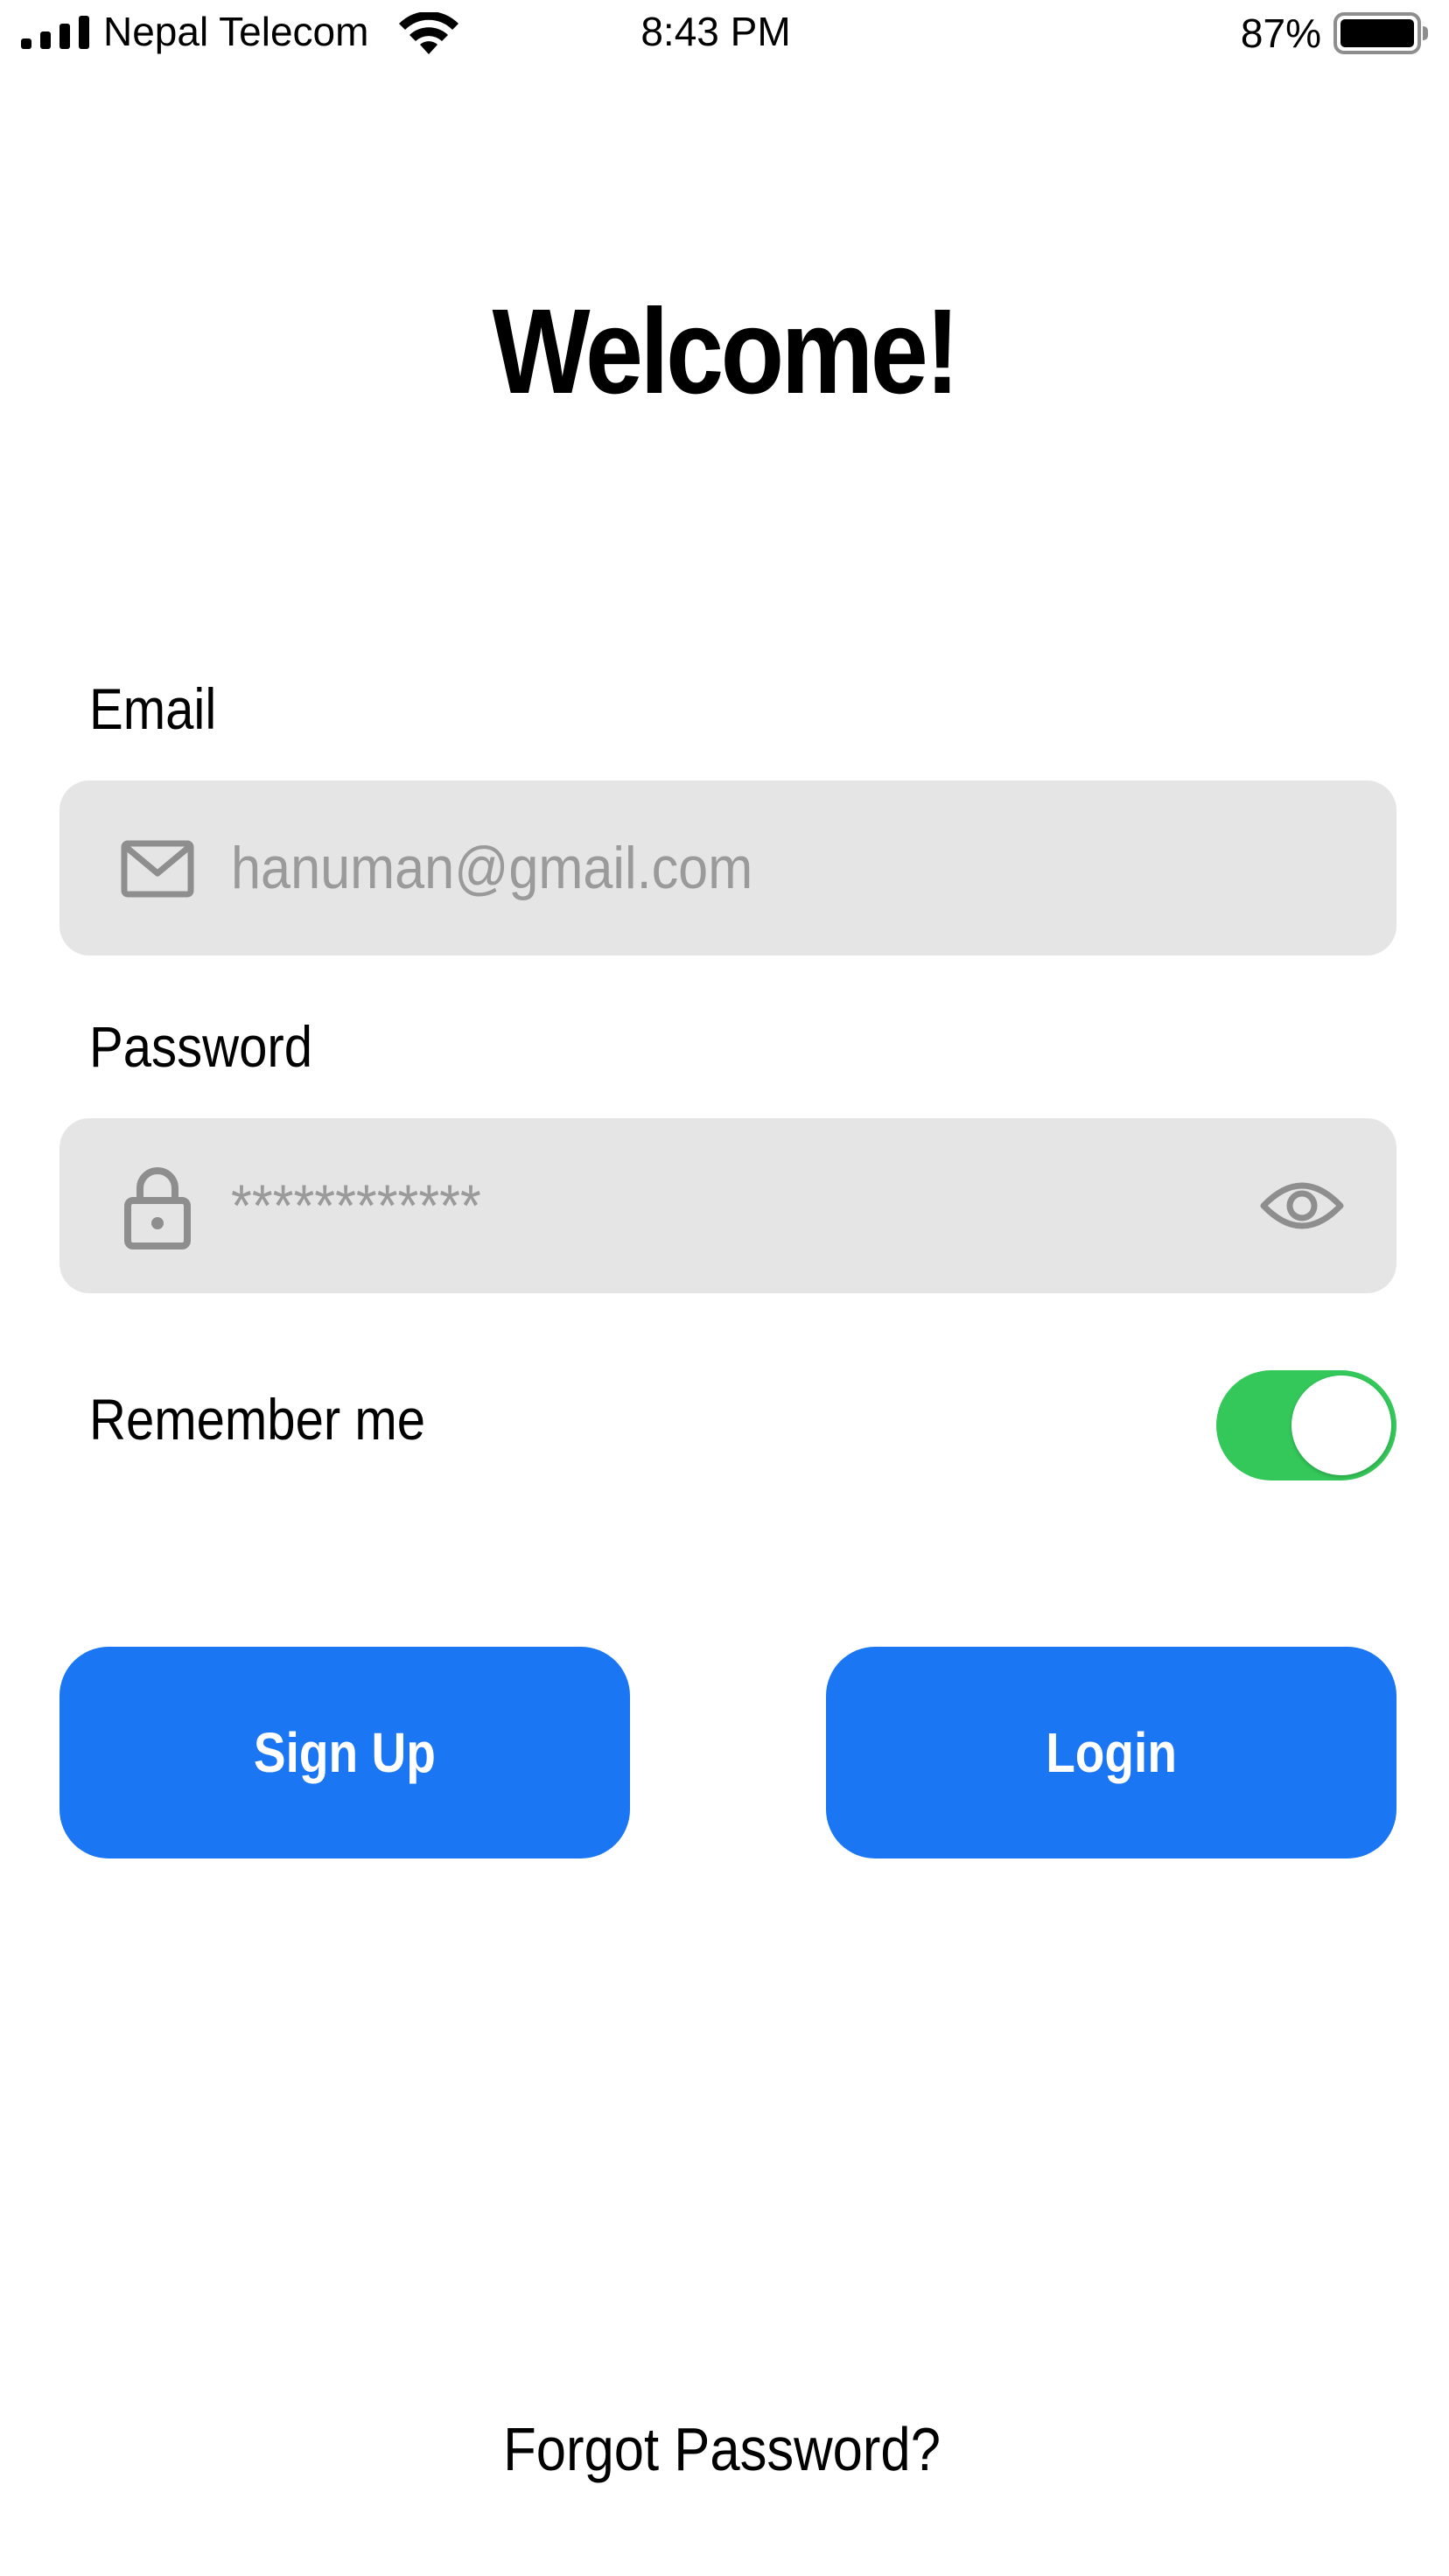 The image size is (1449, 2576). Describe the element at coordinates (1341, 1425) in the screenshot. I see `toggle-knob` at that location.